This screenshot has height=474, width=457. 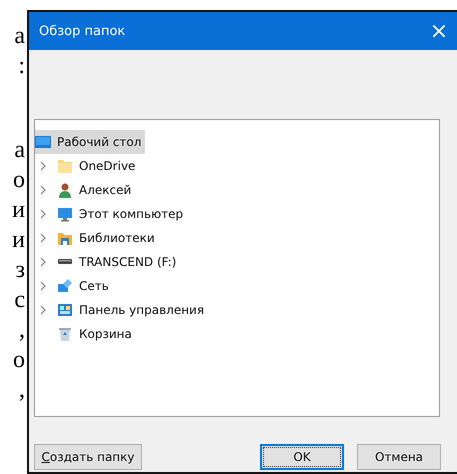 I want to click on tree-item: Панель управления, so click(x=121, y=310).